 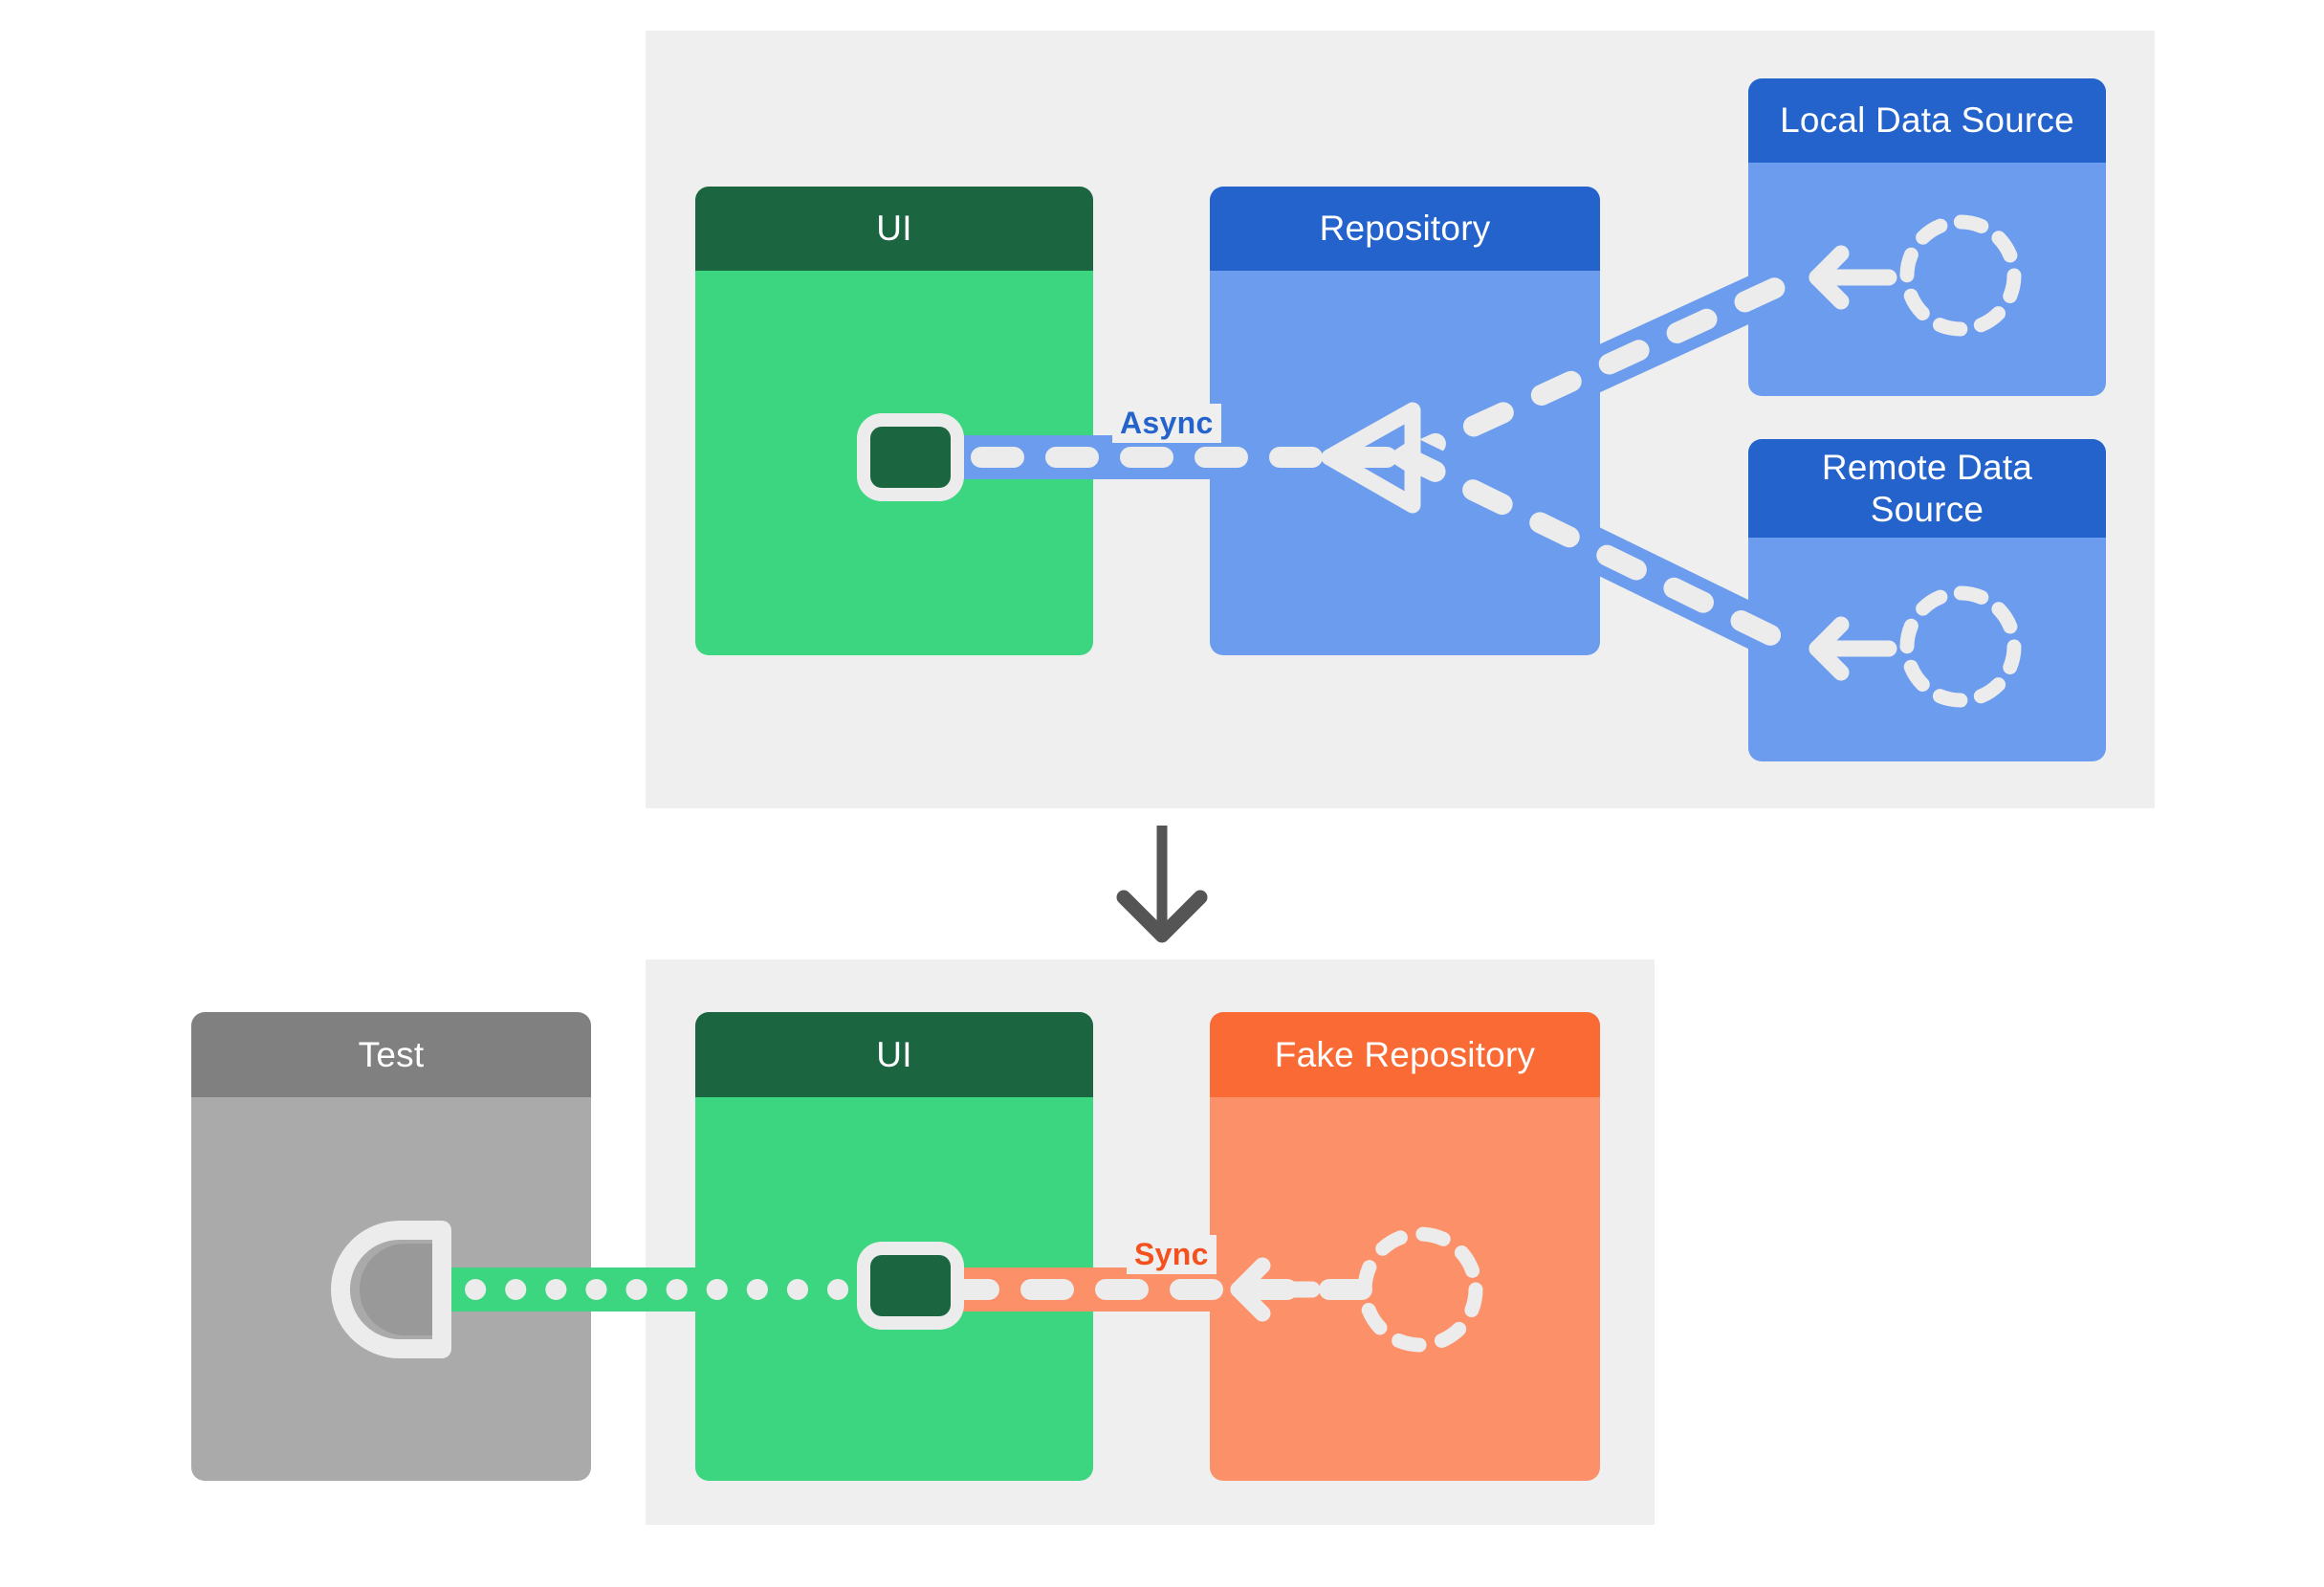 I want to click on node-local-data-source-body, so click(x=1927, y=279).